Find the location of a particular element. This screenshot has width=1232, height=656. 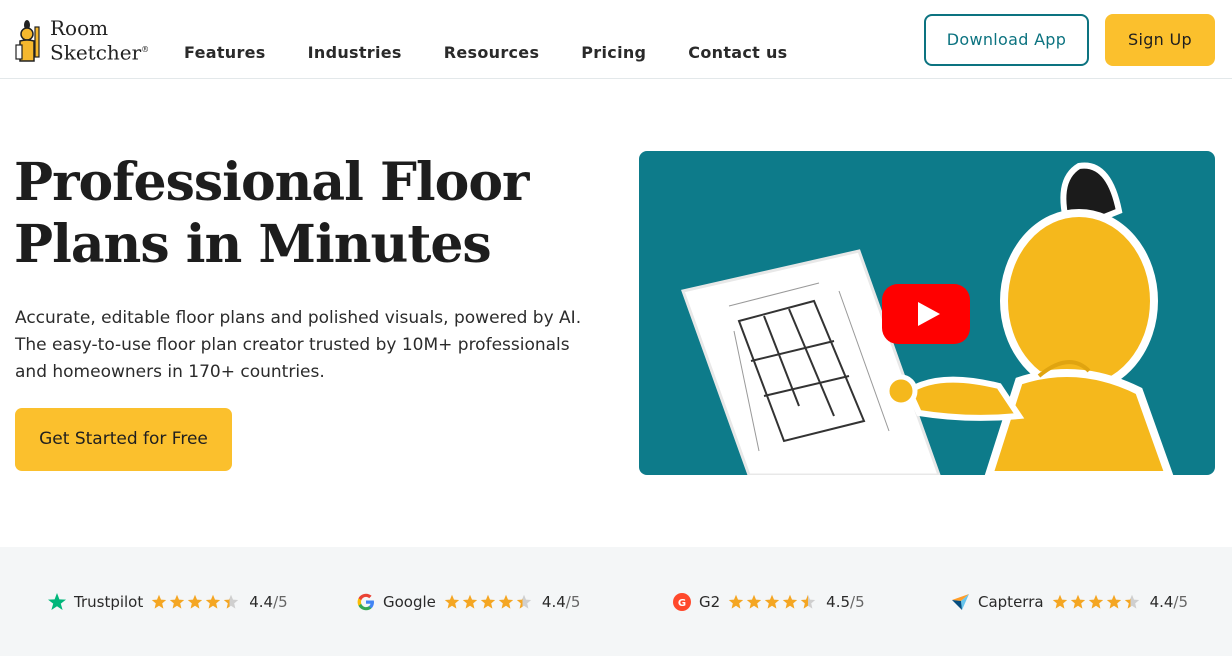

hero-title: Professional Floor Plans in Minutes is located at coordinates (294, 214).